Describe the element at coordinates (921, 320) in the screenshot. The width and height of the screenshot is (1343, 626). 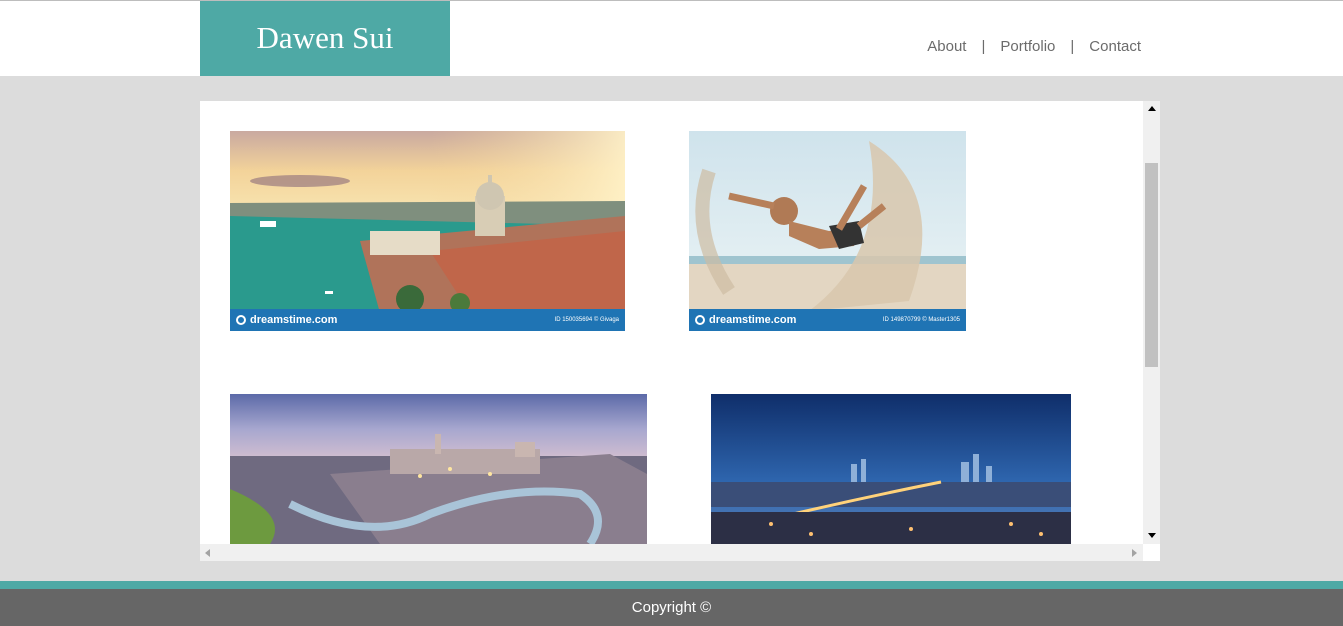
I see `image-id-text: ID 149870799 © Master1305` at that location.